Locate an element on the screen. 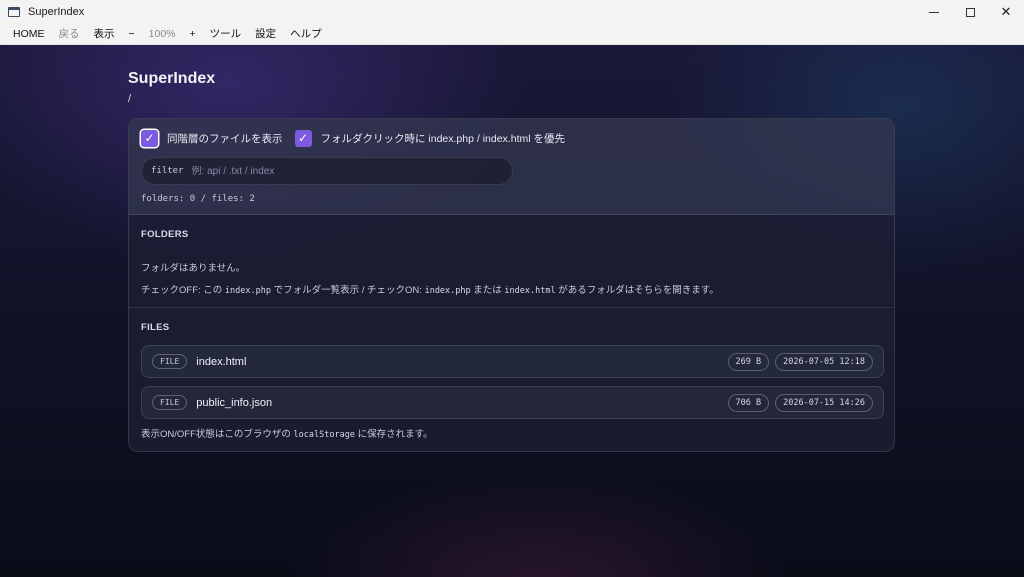 The width and height of the screenshot is (1024, 577). file-date: 2026-07-15 14:26 is located at coordinates (824, 402).